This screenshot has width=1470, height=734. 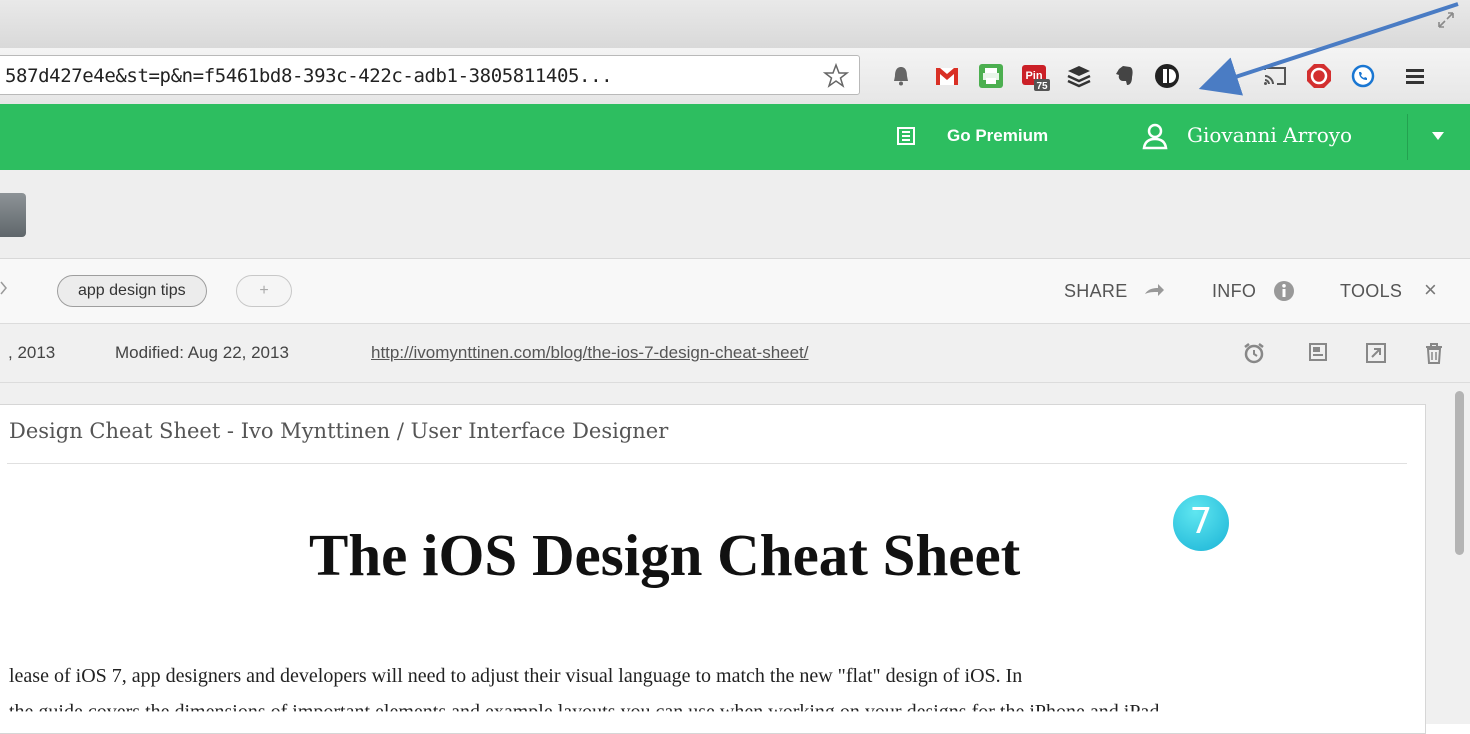 What do you see at coordinates (32, 352) in the screenshot?
I see `created-date: , 2013` at bounding box center [32, 352].